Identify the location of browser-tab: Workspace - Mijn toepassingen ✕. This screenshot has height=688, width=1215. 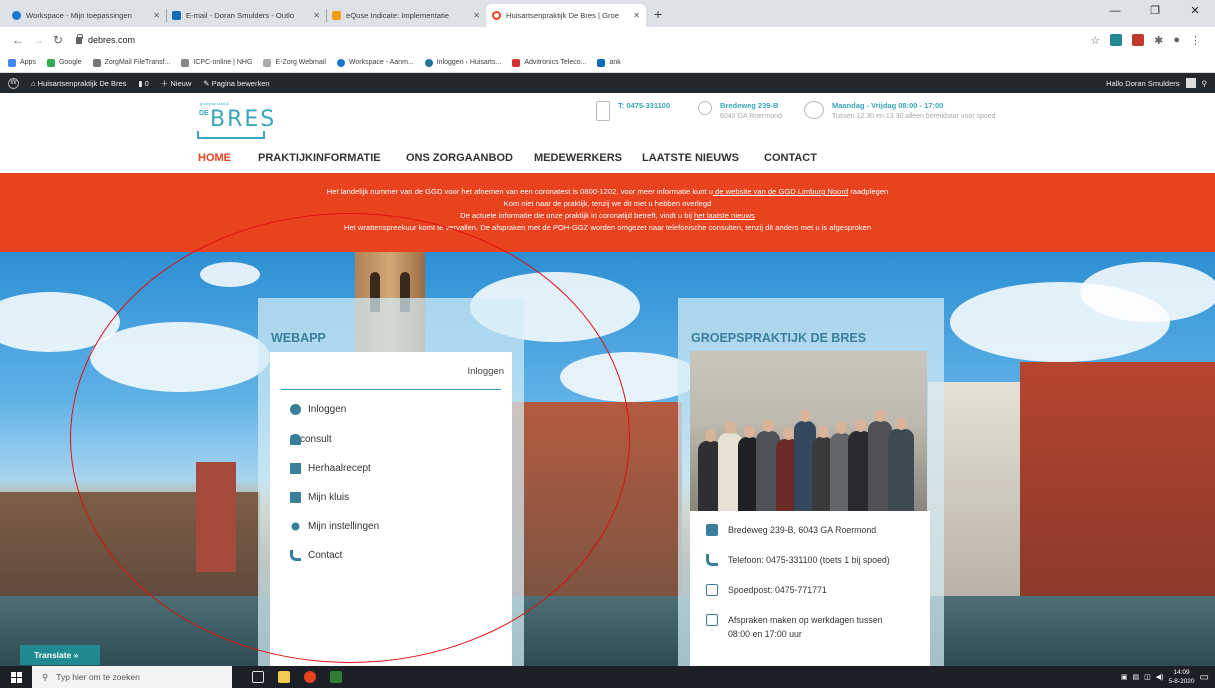
(86, 15).